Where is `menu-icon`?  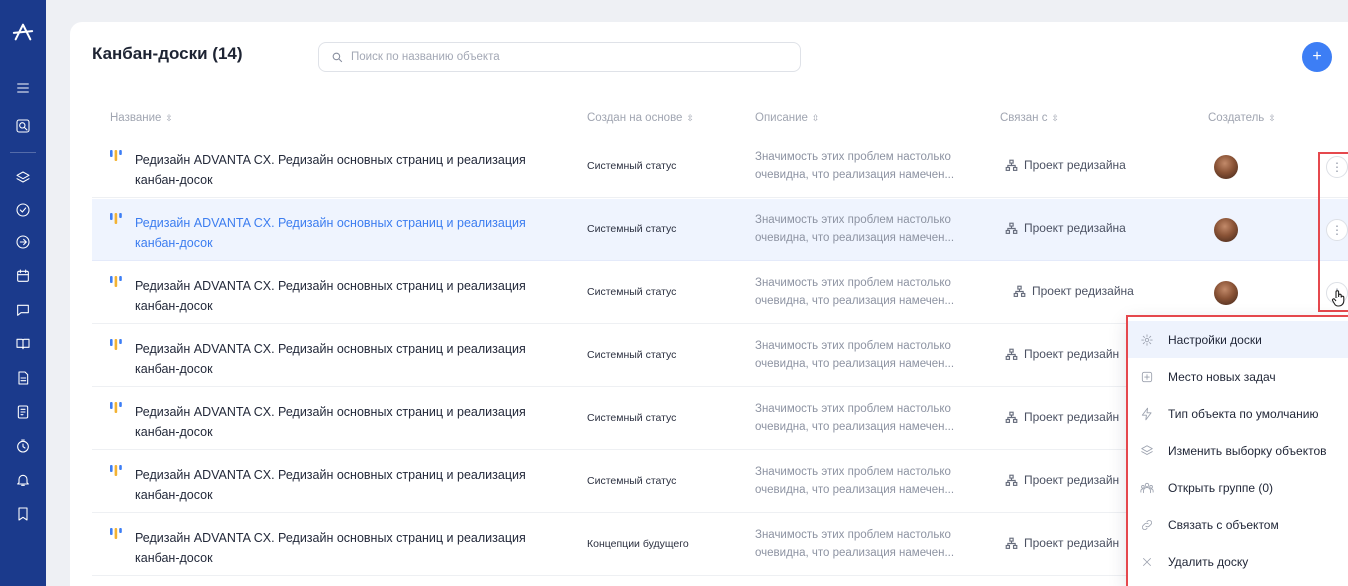 menu-icon is located at coordinates (23, 88).